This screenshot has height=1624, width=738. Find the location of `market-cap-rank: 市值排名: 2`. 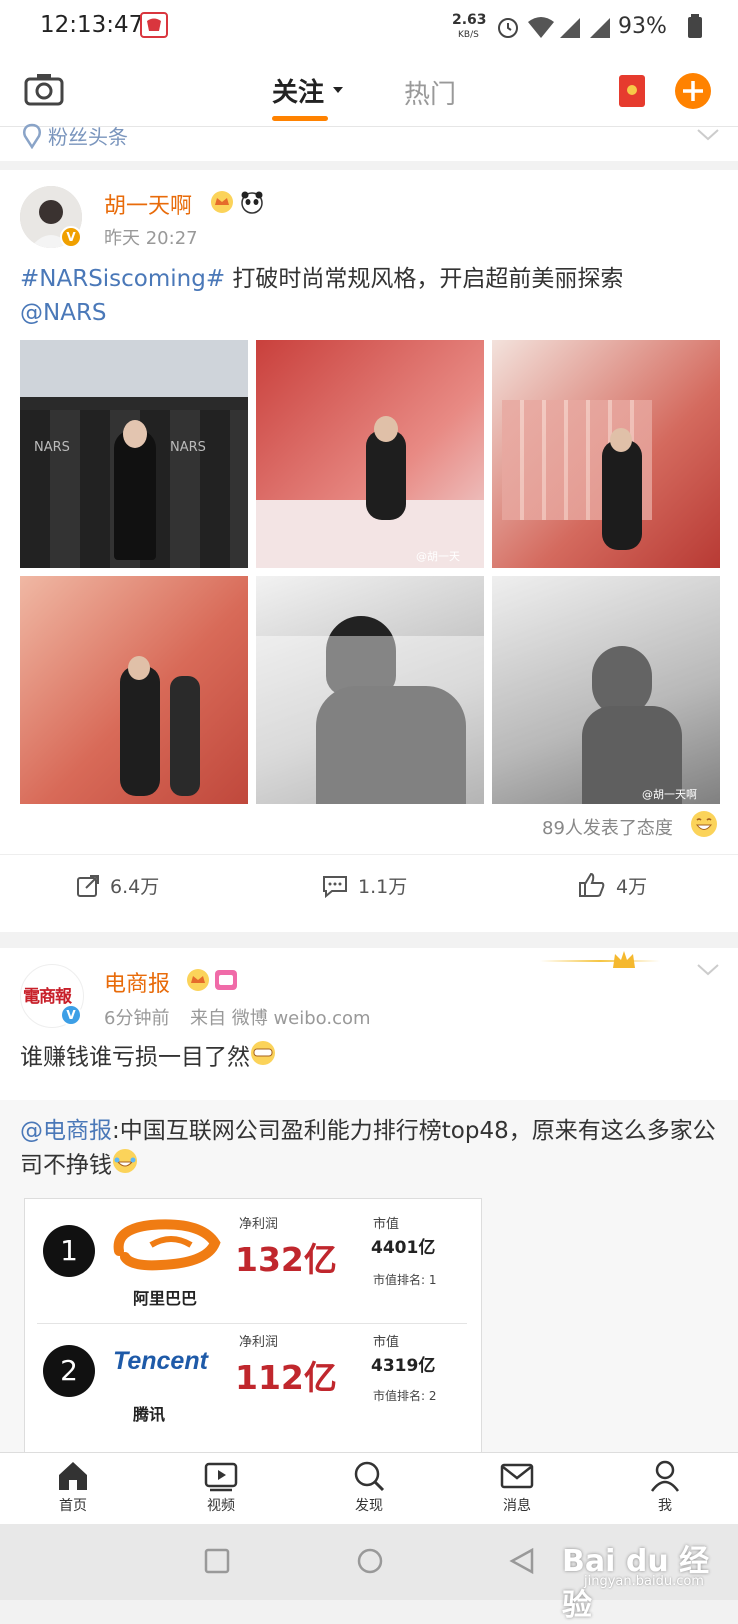

market-cap-rank: 市值排名: 2 is located at coordinates (405, 1396).